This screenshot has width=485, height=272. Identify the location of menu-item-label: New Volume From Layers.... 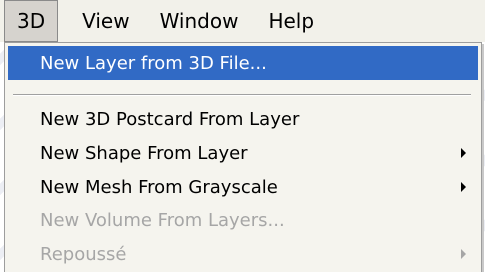
(162, 220).